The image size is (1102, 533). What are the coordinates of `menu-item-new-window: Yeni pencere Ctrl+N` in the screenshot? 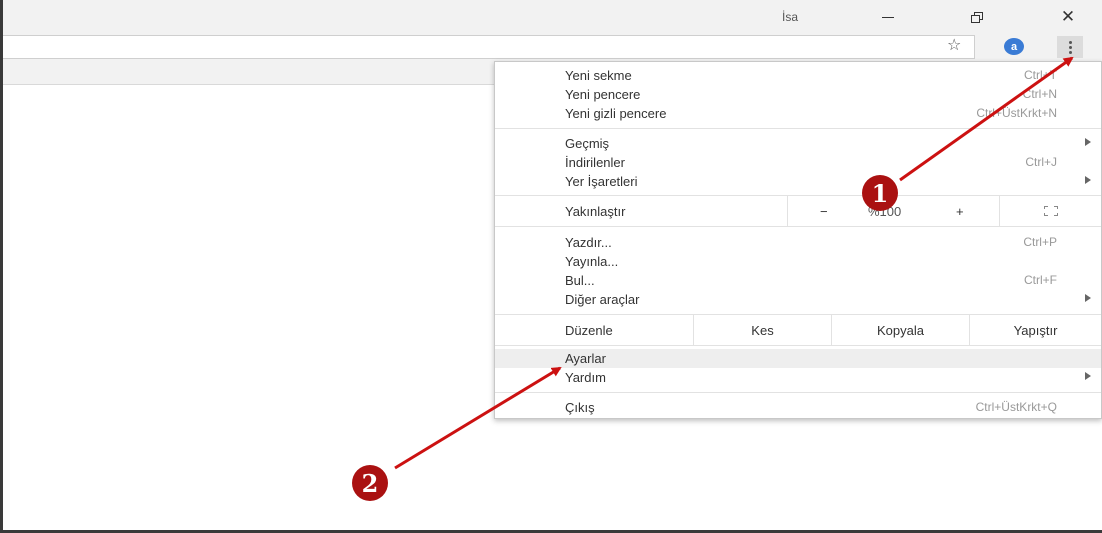 It's located at (798, 94).